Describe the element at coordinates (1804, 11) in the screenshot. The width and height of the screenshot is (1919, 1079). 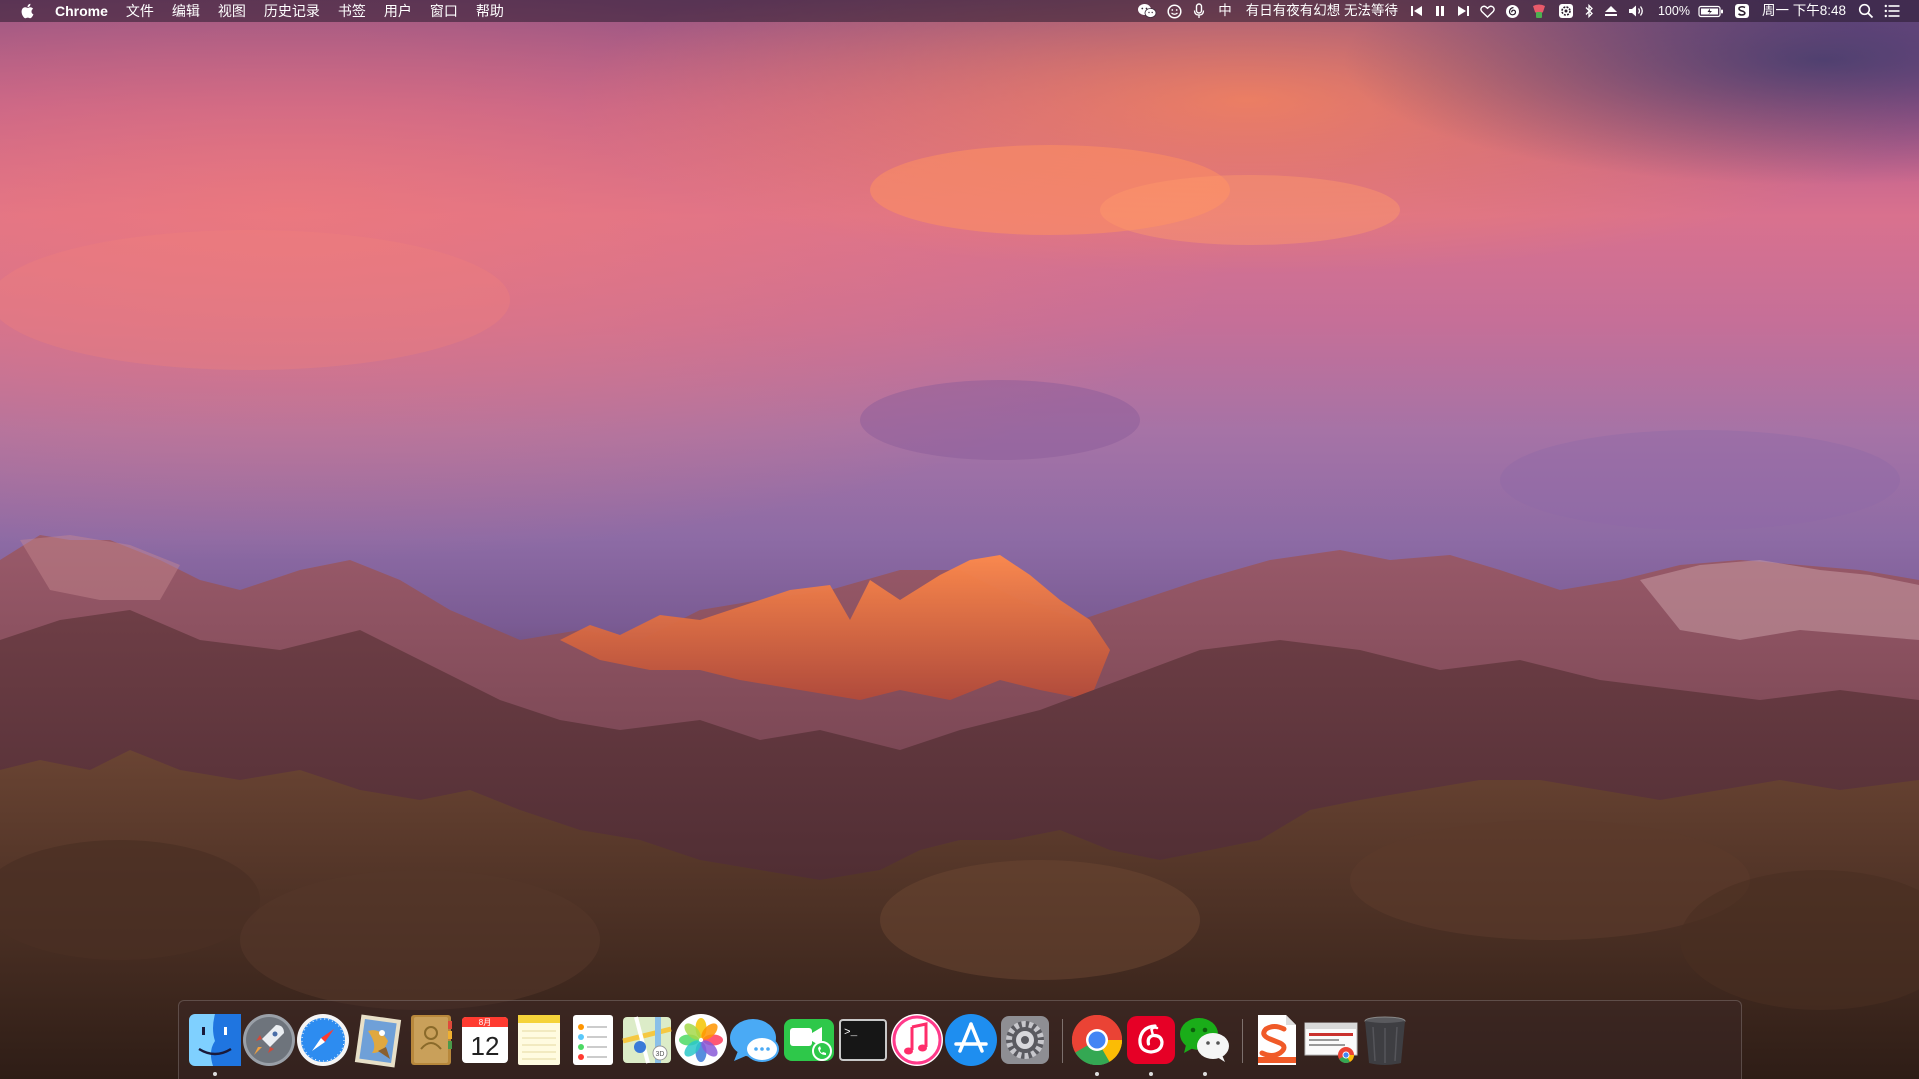
I see `menu-clock: 周一 下午8:48` at that location.